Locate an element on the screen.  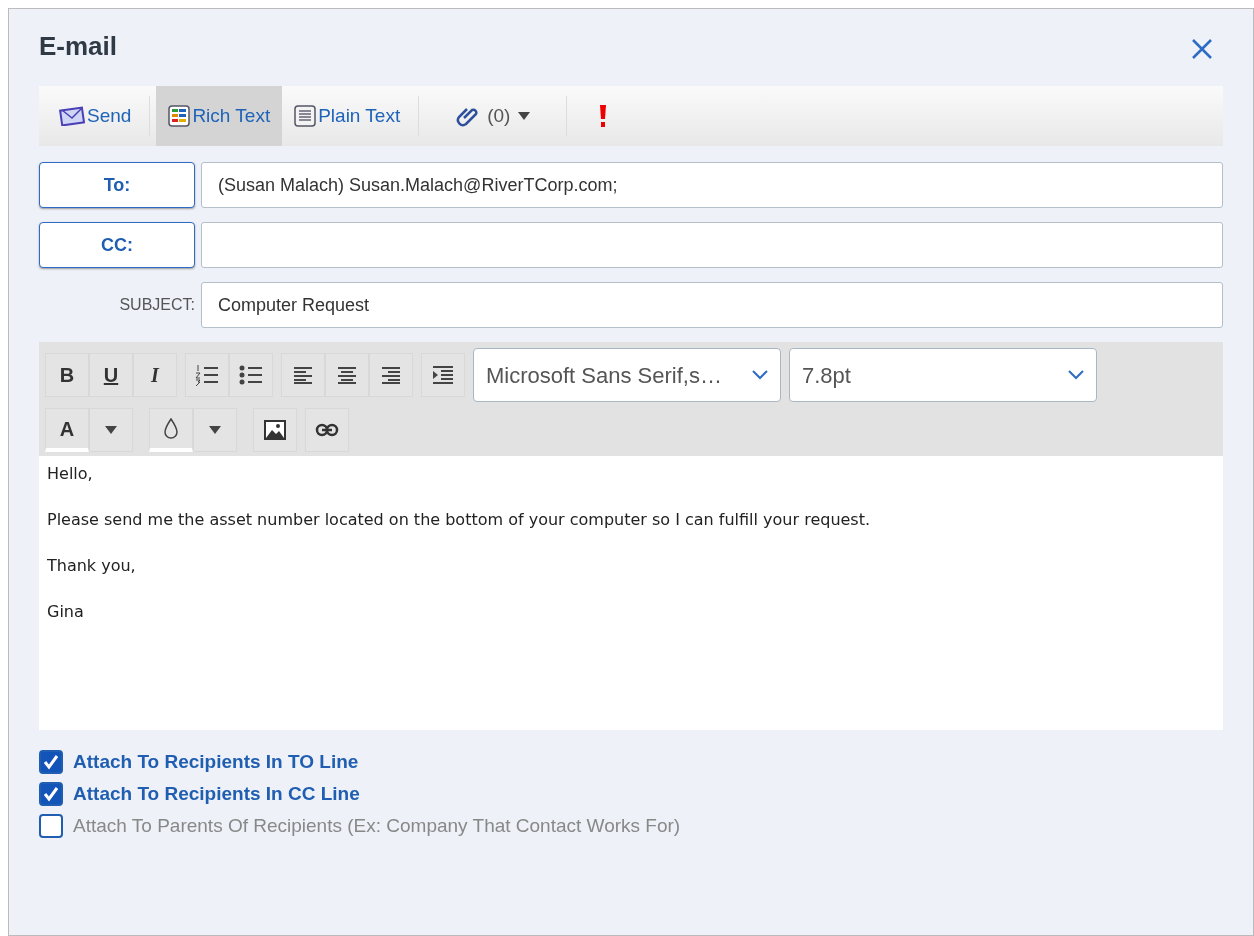
cc-button: CC: is located at coordinates (117, 245).